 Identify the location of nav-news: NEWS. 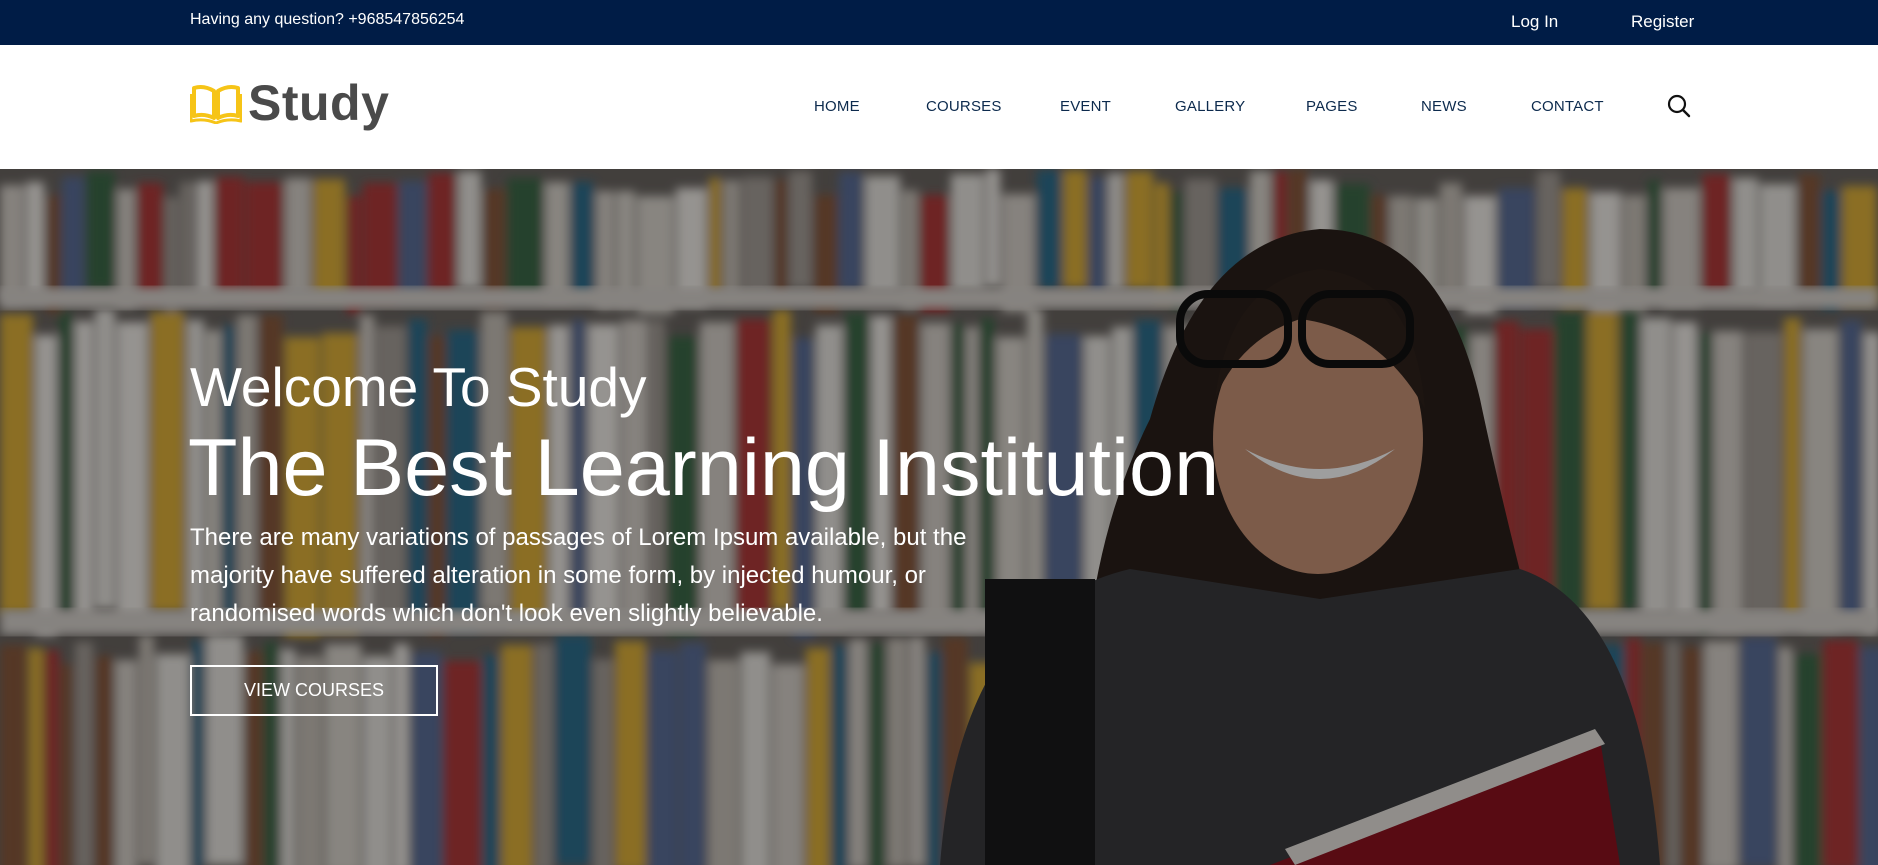
(1444, 107).